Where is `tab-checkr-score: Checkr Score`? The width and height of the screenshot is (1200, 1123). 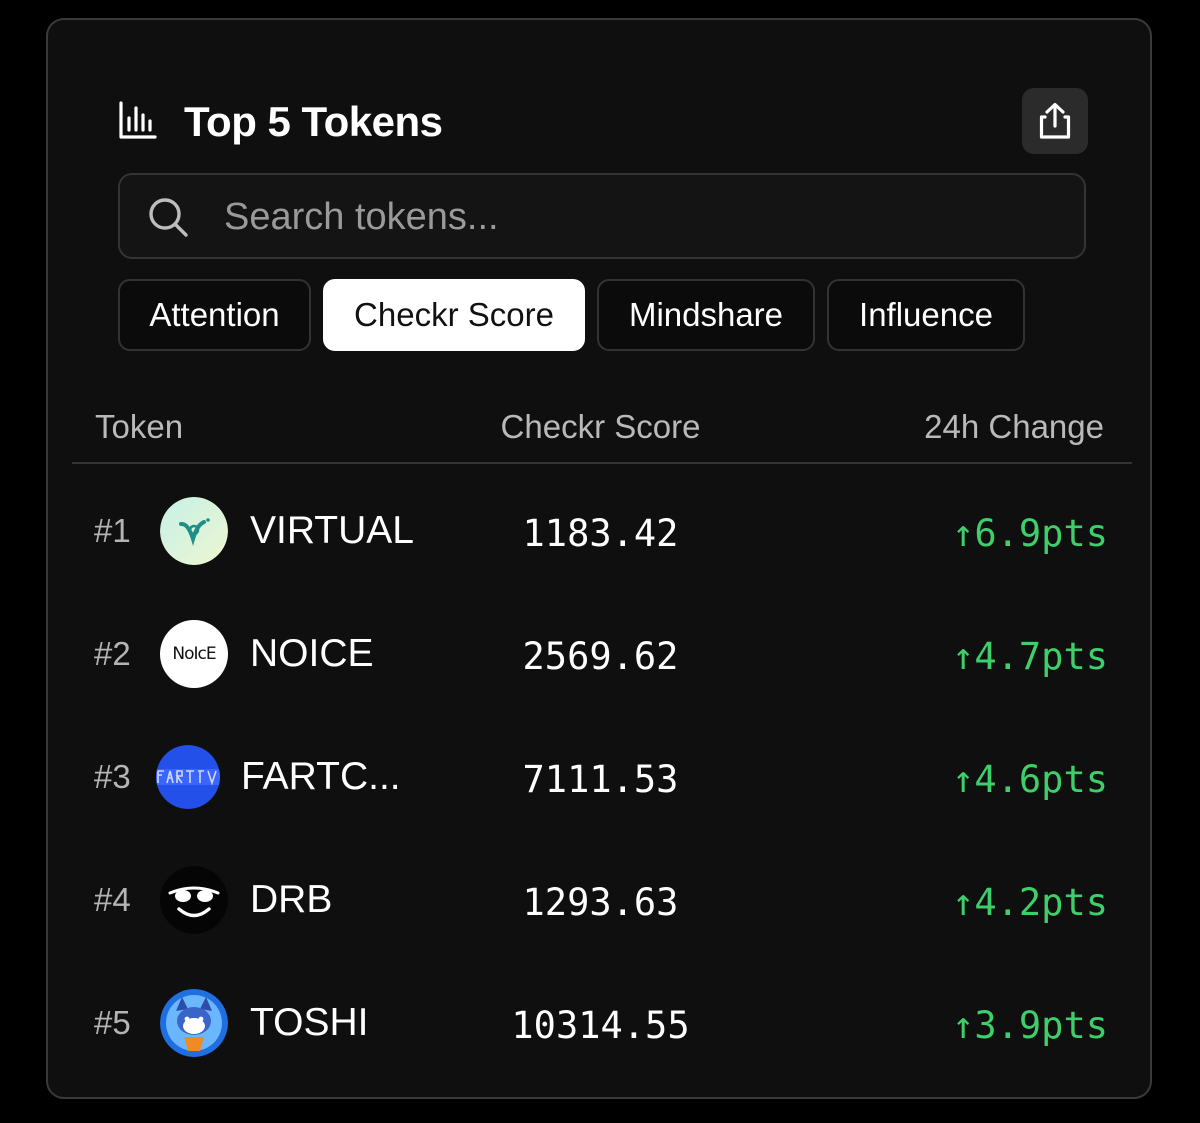
tab-checkr-score: Checkr Score is located at coordinates (454, 315).